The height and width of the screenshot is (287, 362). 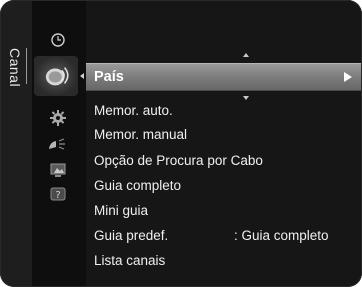 What do you see at coordinates (82, 76) in the screenshot?
I see `active-pointer` at bounding box center [82, 76].